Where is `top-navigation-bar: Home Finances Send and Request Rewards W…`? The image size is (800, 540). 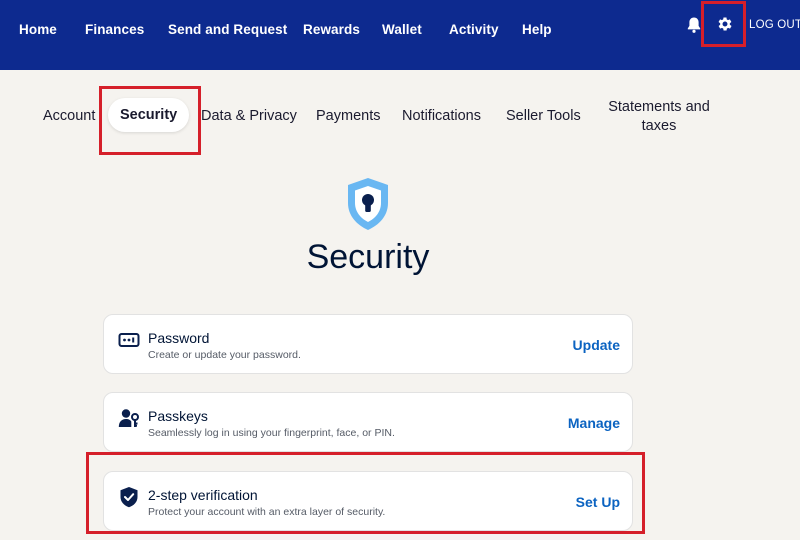
top-navigation-bar: Home Finances Send and Request Rewards W… is located at coordinates (400, 35).